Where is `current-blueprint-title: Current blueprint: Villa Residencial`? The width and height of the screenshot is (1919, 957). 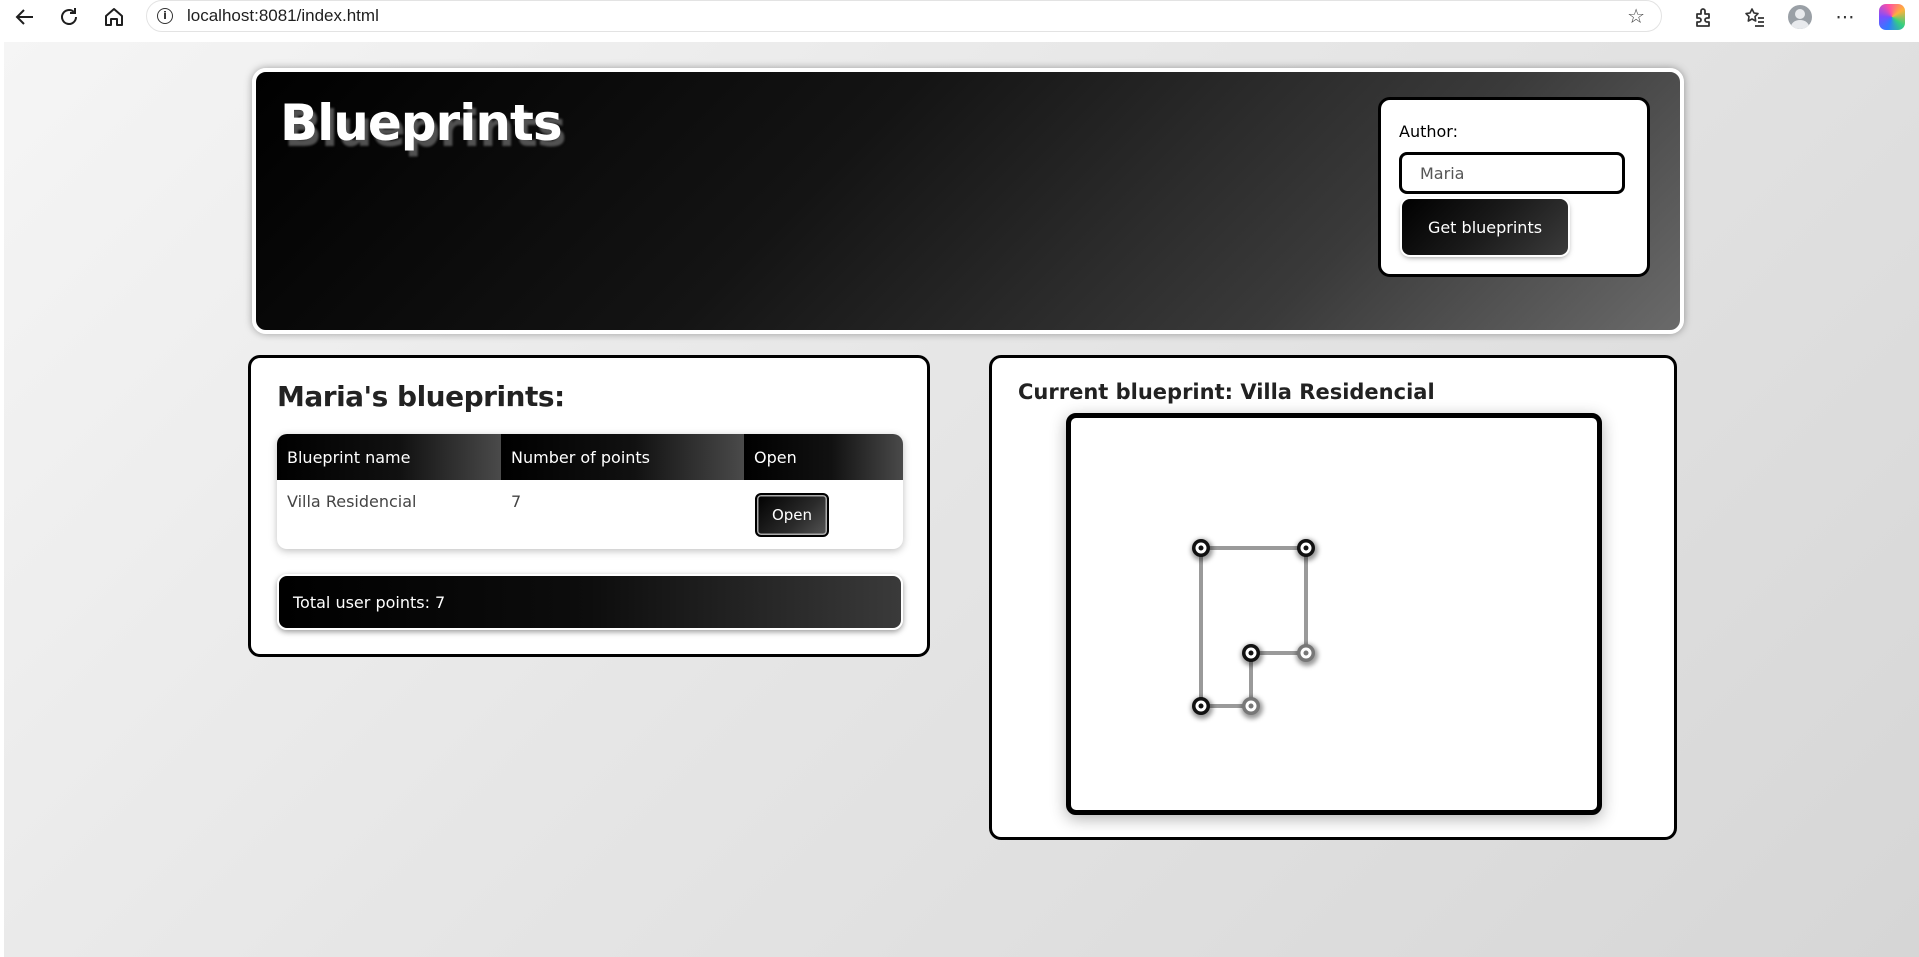
current-blueprint-title: Current blueprint: Villa Residencial is located at coordinates (1226, 392).